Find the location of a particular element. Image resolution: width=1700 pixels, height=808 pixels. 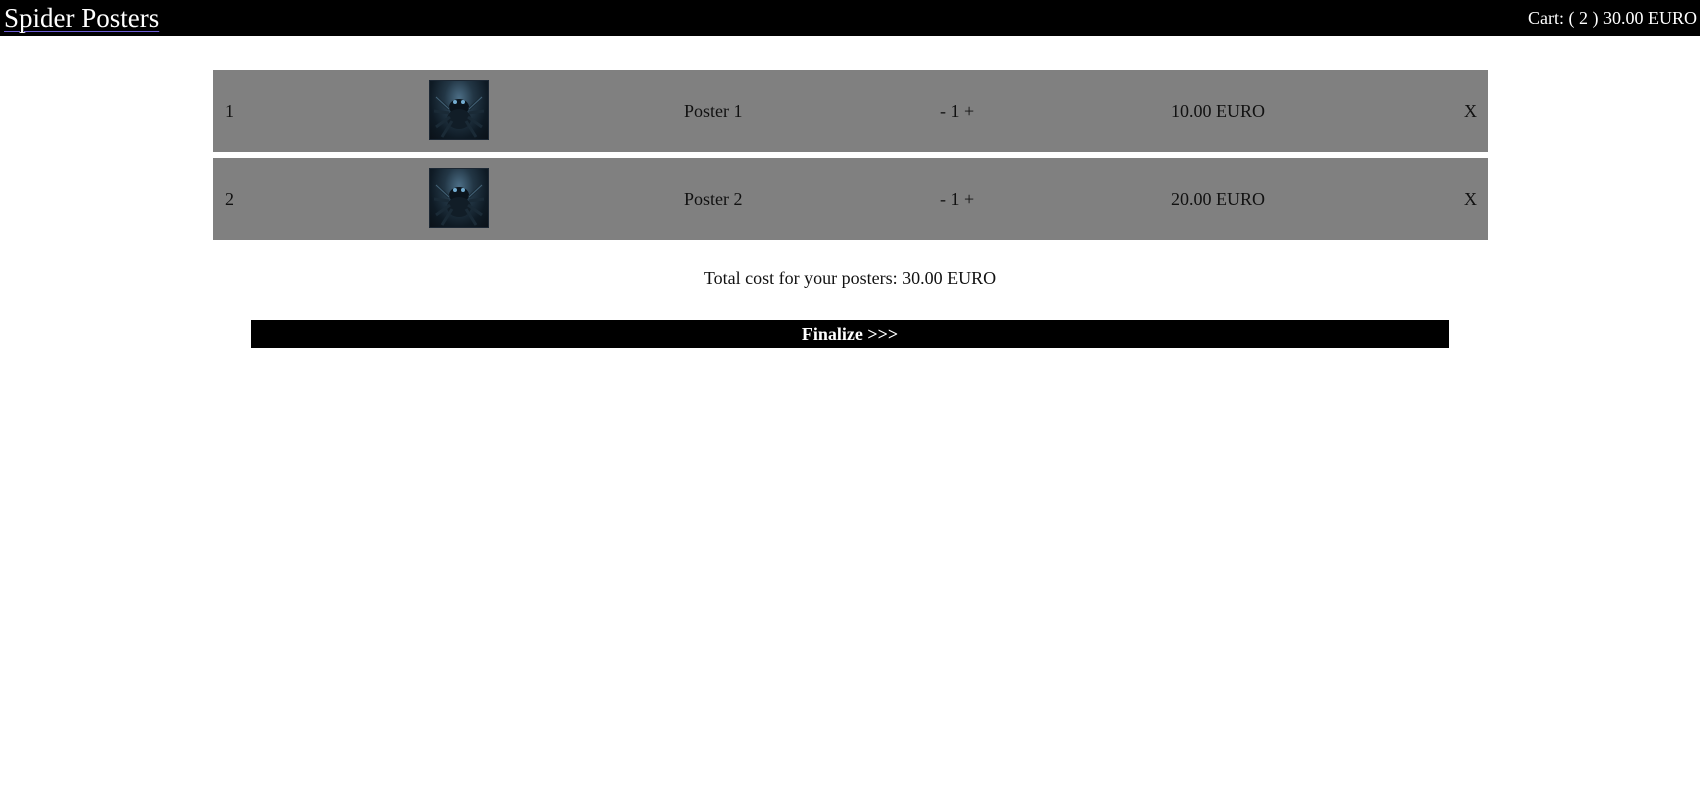

cart-row: 1 Poster 1 - 1 + 10.00 EURO X is located at coordinates (850, 111).